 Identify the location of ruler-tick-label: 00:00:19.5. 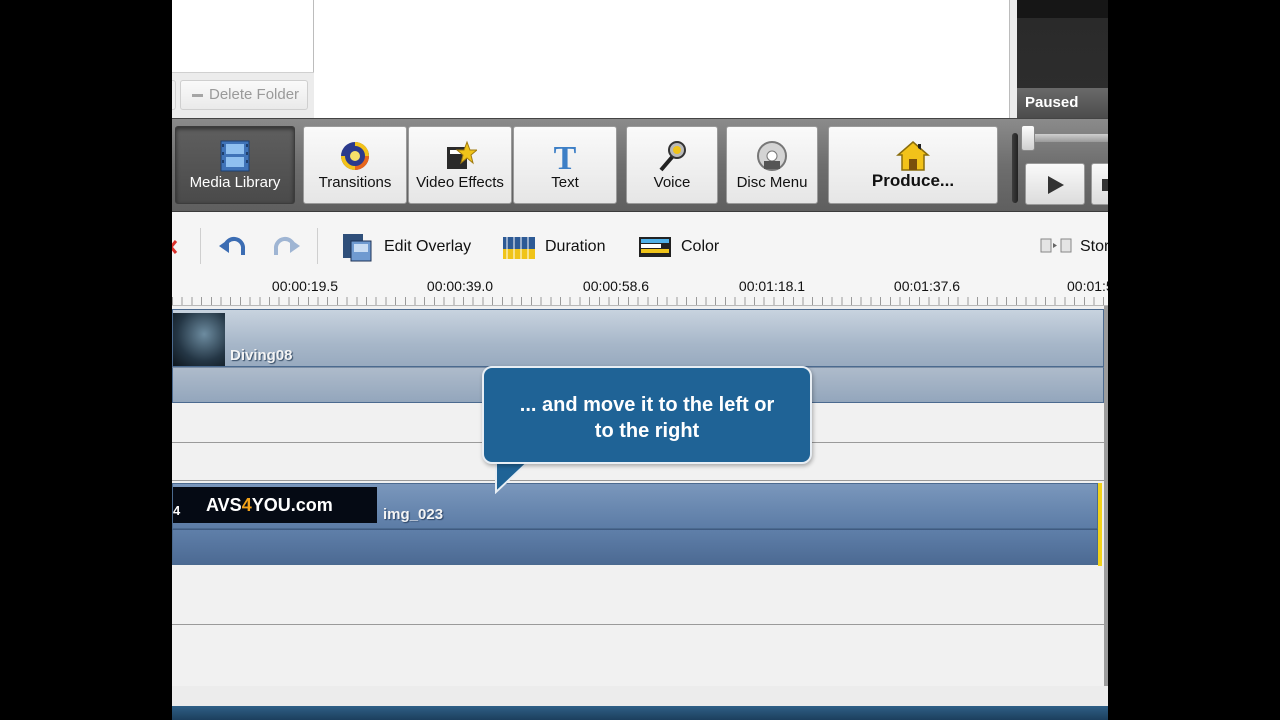
(305, 286).